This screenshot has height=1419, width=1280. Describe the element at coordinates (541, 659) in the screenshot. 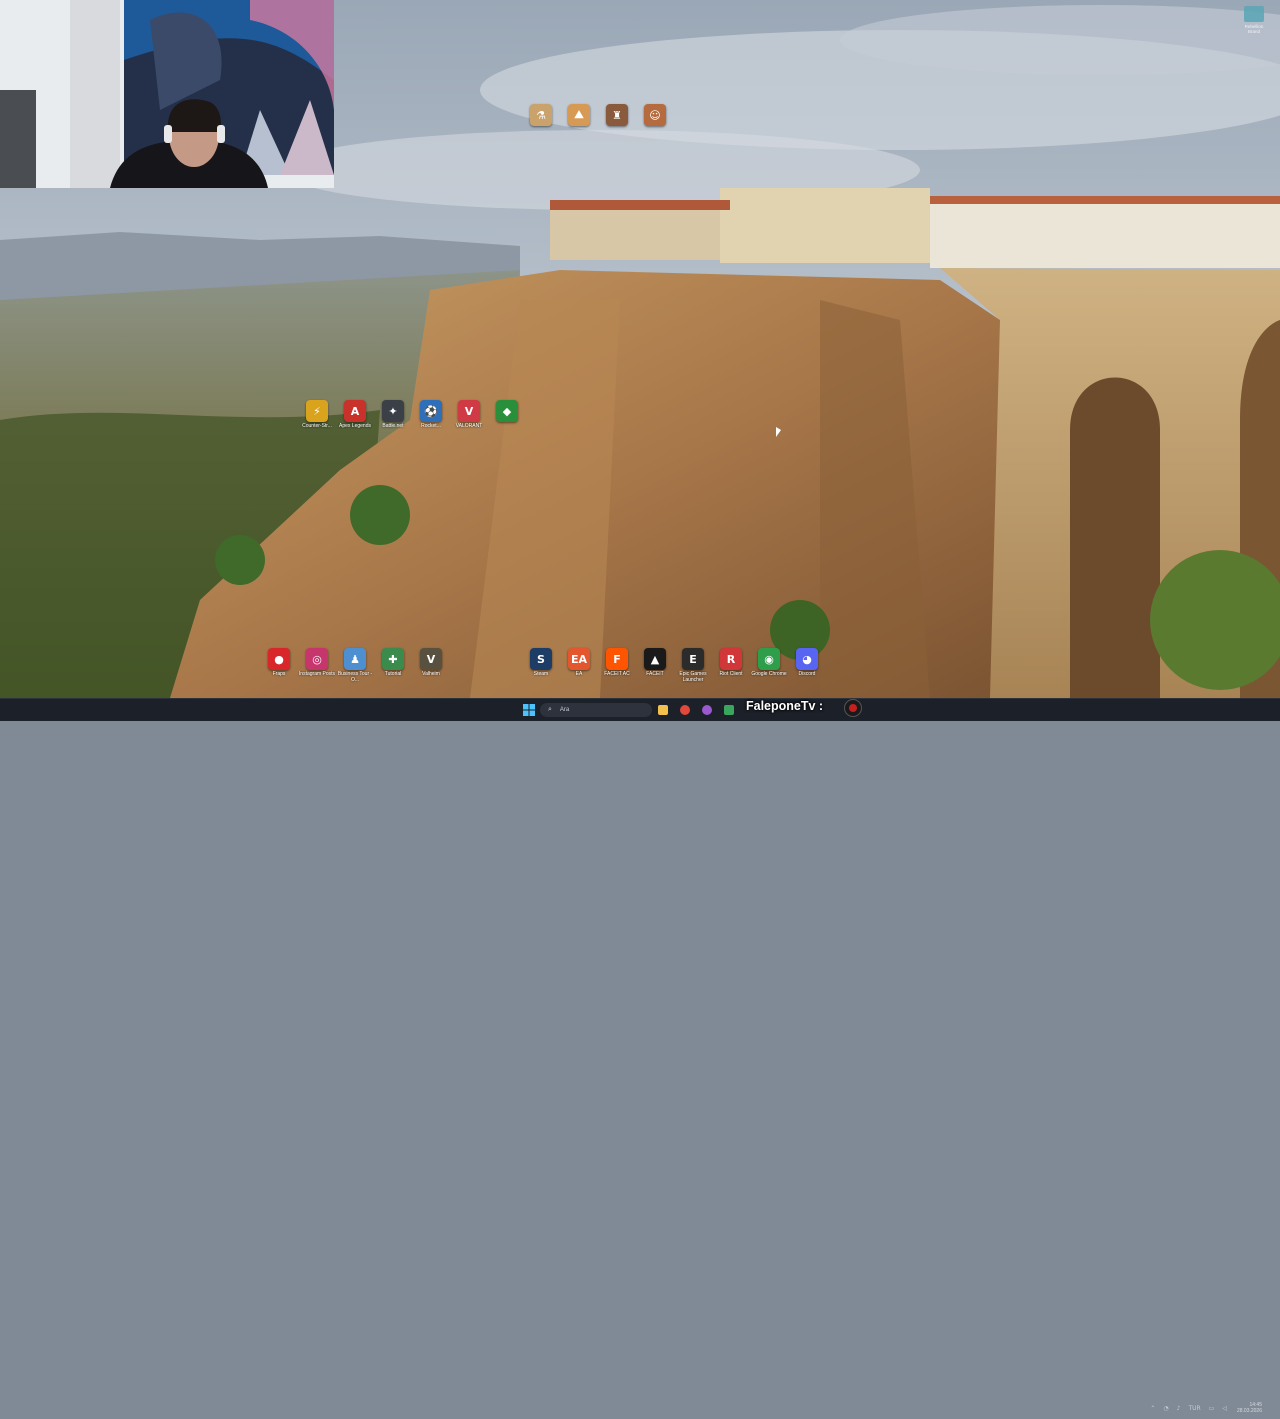

I see `steam-glyph-icon: S` at that location.